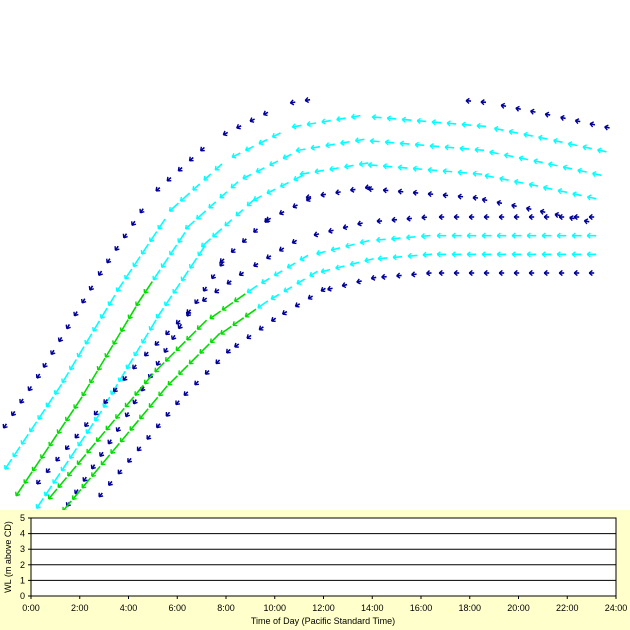 The width and height of the screenshot is (630, 630). Describe the element at coordinates (22, 518) in the screenshot. I see `y-tick-label: 5` at that location.